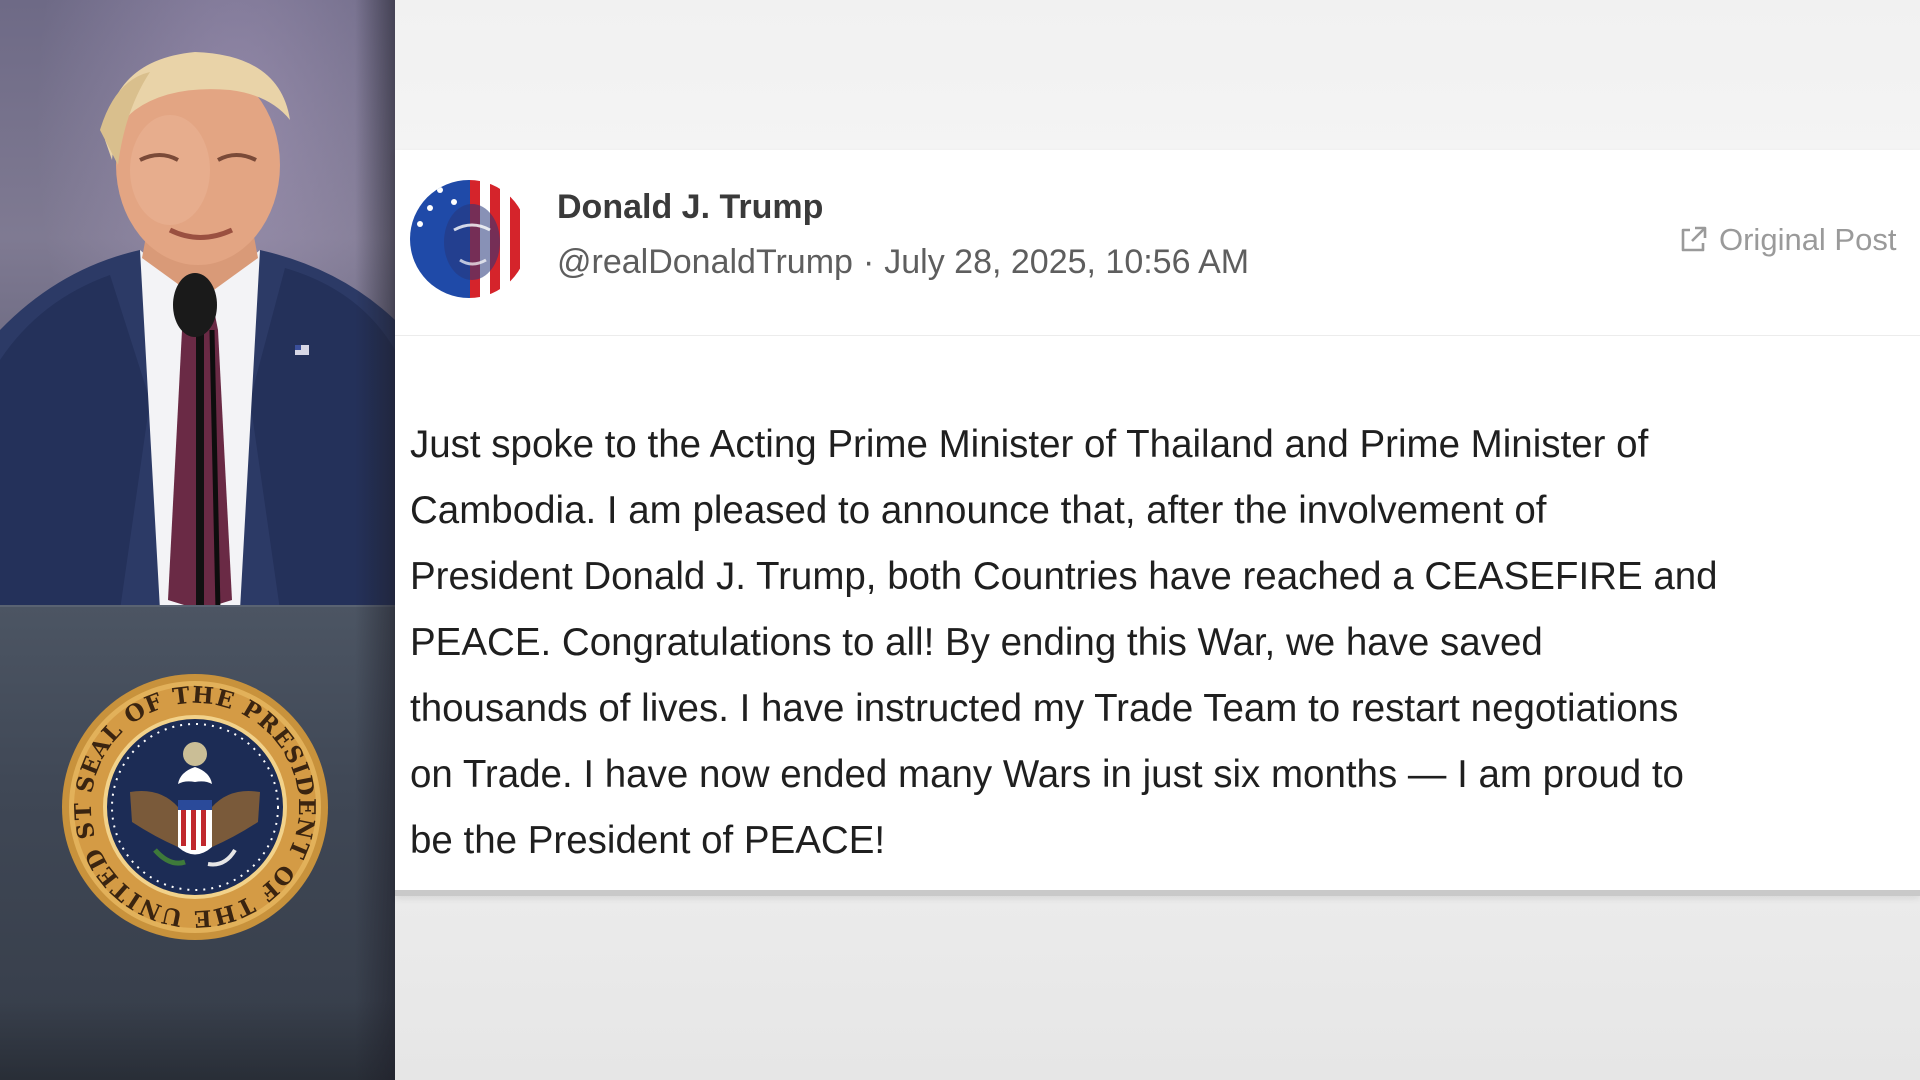 This screenshot has width=1920, height=1080. I want to click on podium-shadow, so click(197, 1040).